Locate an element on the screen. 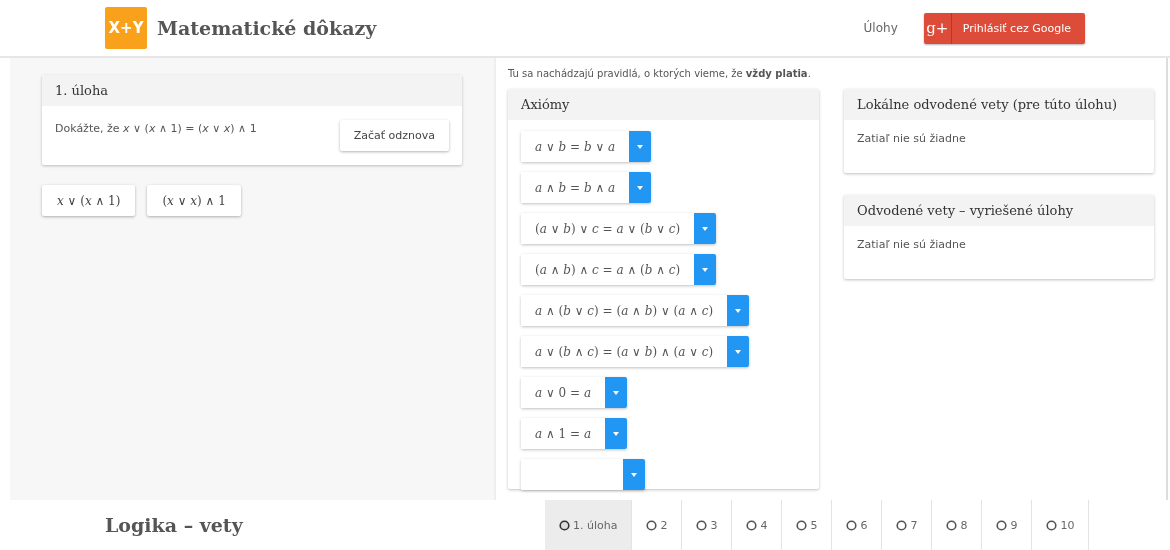  axiom-formula: a ∧ 1 = a is located at coordinates (563, 433).